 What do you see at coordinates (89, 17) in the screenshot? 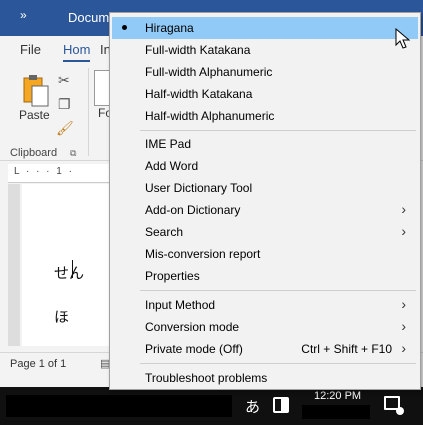
I see `document-title: Docum` at bounding box center [89, 17].